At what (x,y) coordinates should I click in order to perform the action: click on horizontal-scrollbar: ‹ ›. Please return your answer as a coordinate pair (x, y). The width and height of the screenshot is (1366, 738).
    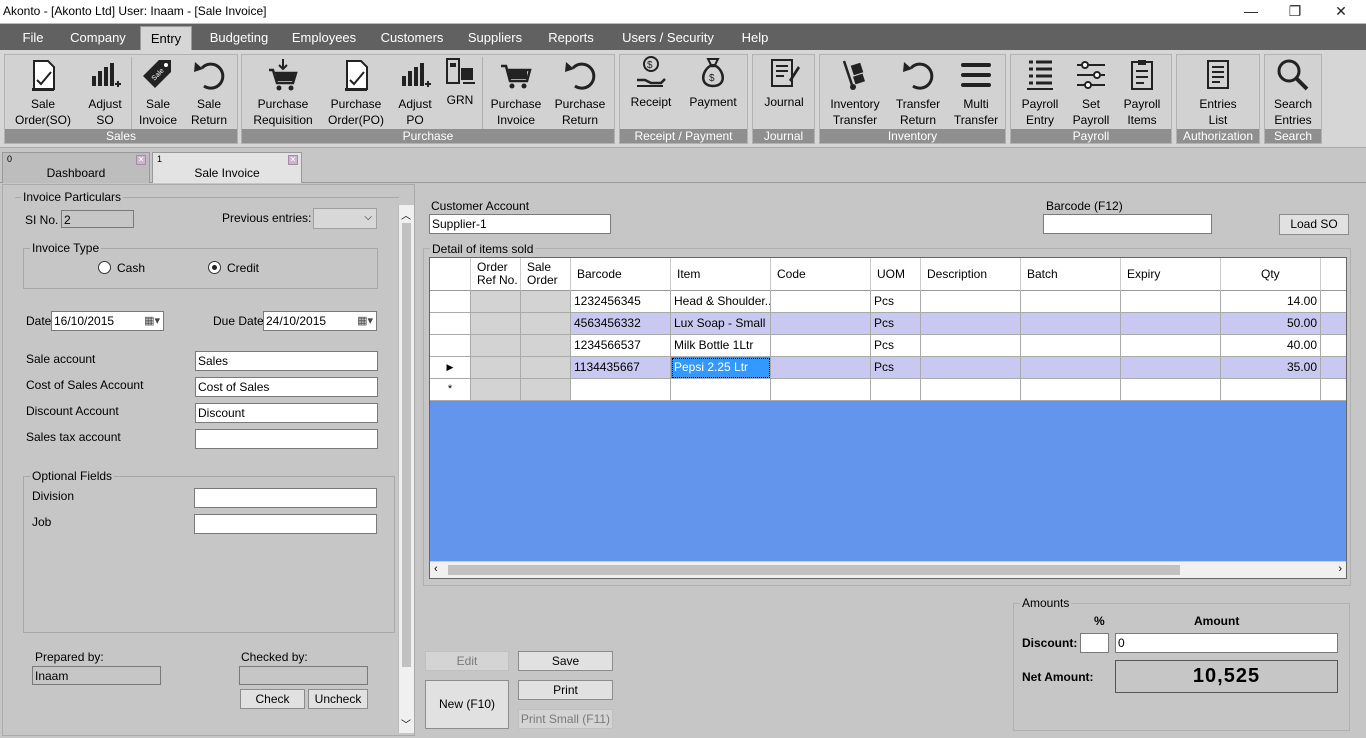
    Looking at the image, I should click on (888, 569).